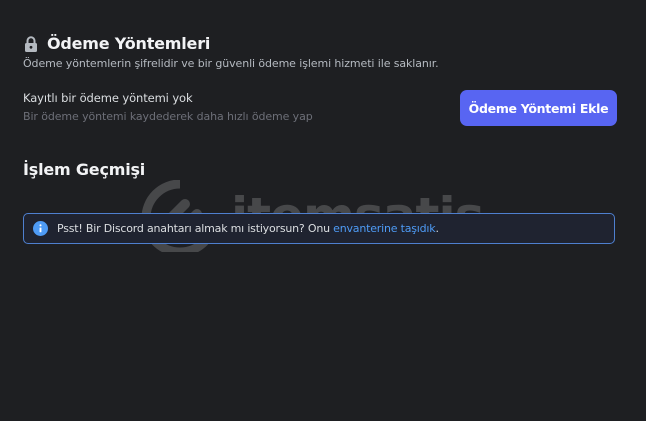 The height and width of the screenshot is (421, 646). Describe the element at coordinates (84, 169) in the screenshot. I see `transaction-history-title: İşlem Geçmişi` at that location.